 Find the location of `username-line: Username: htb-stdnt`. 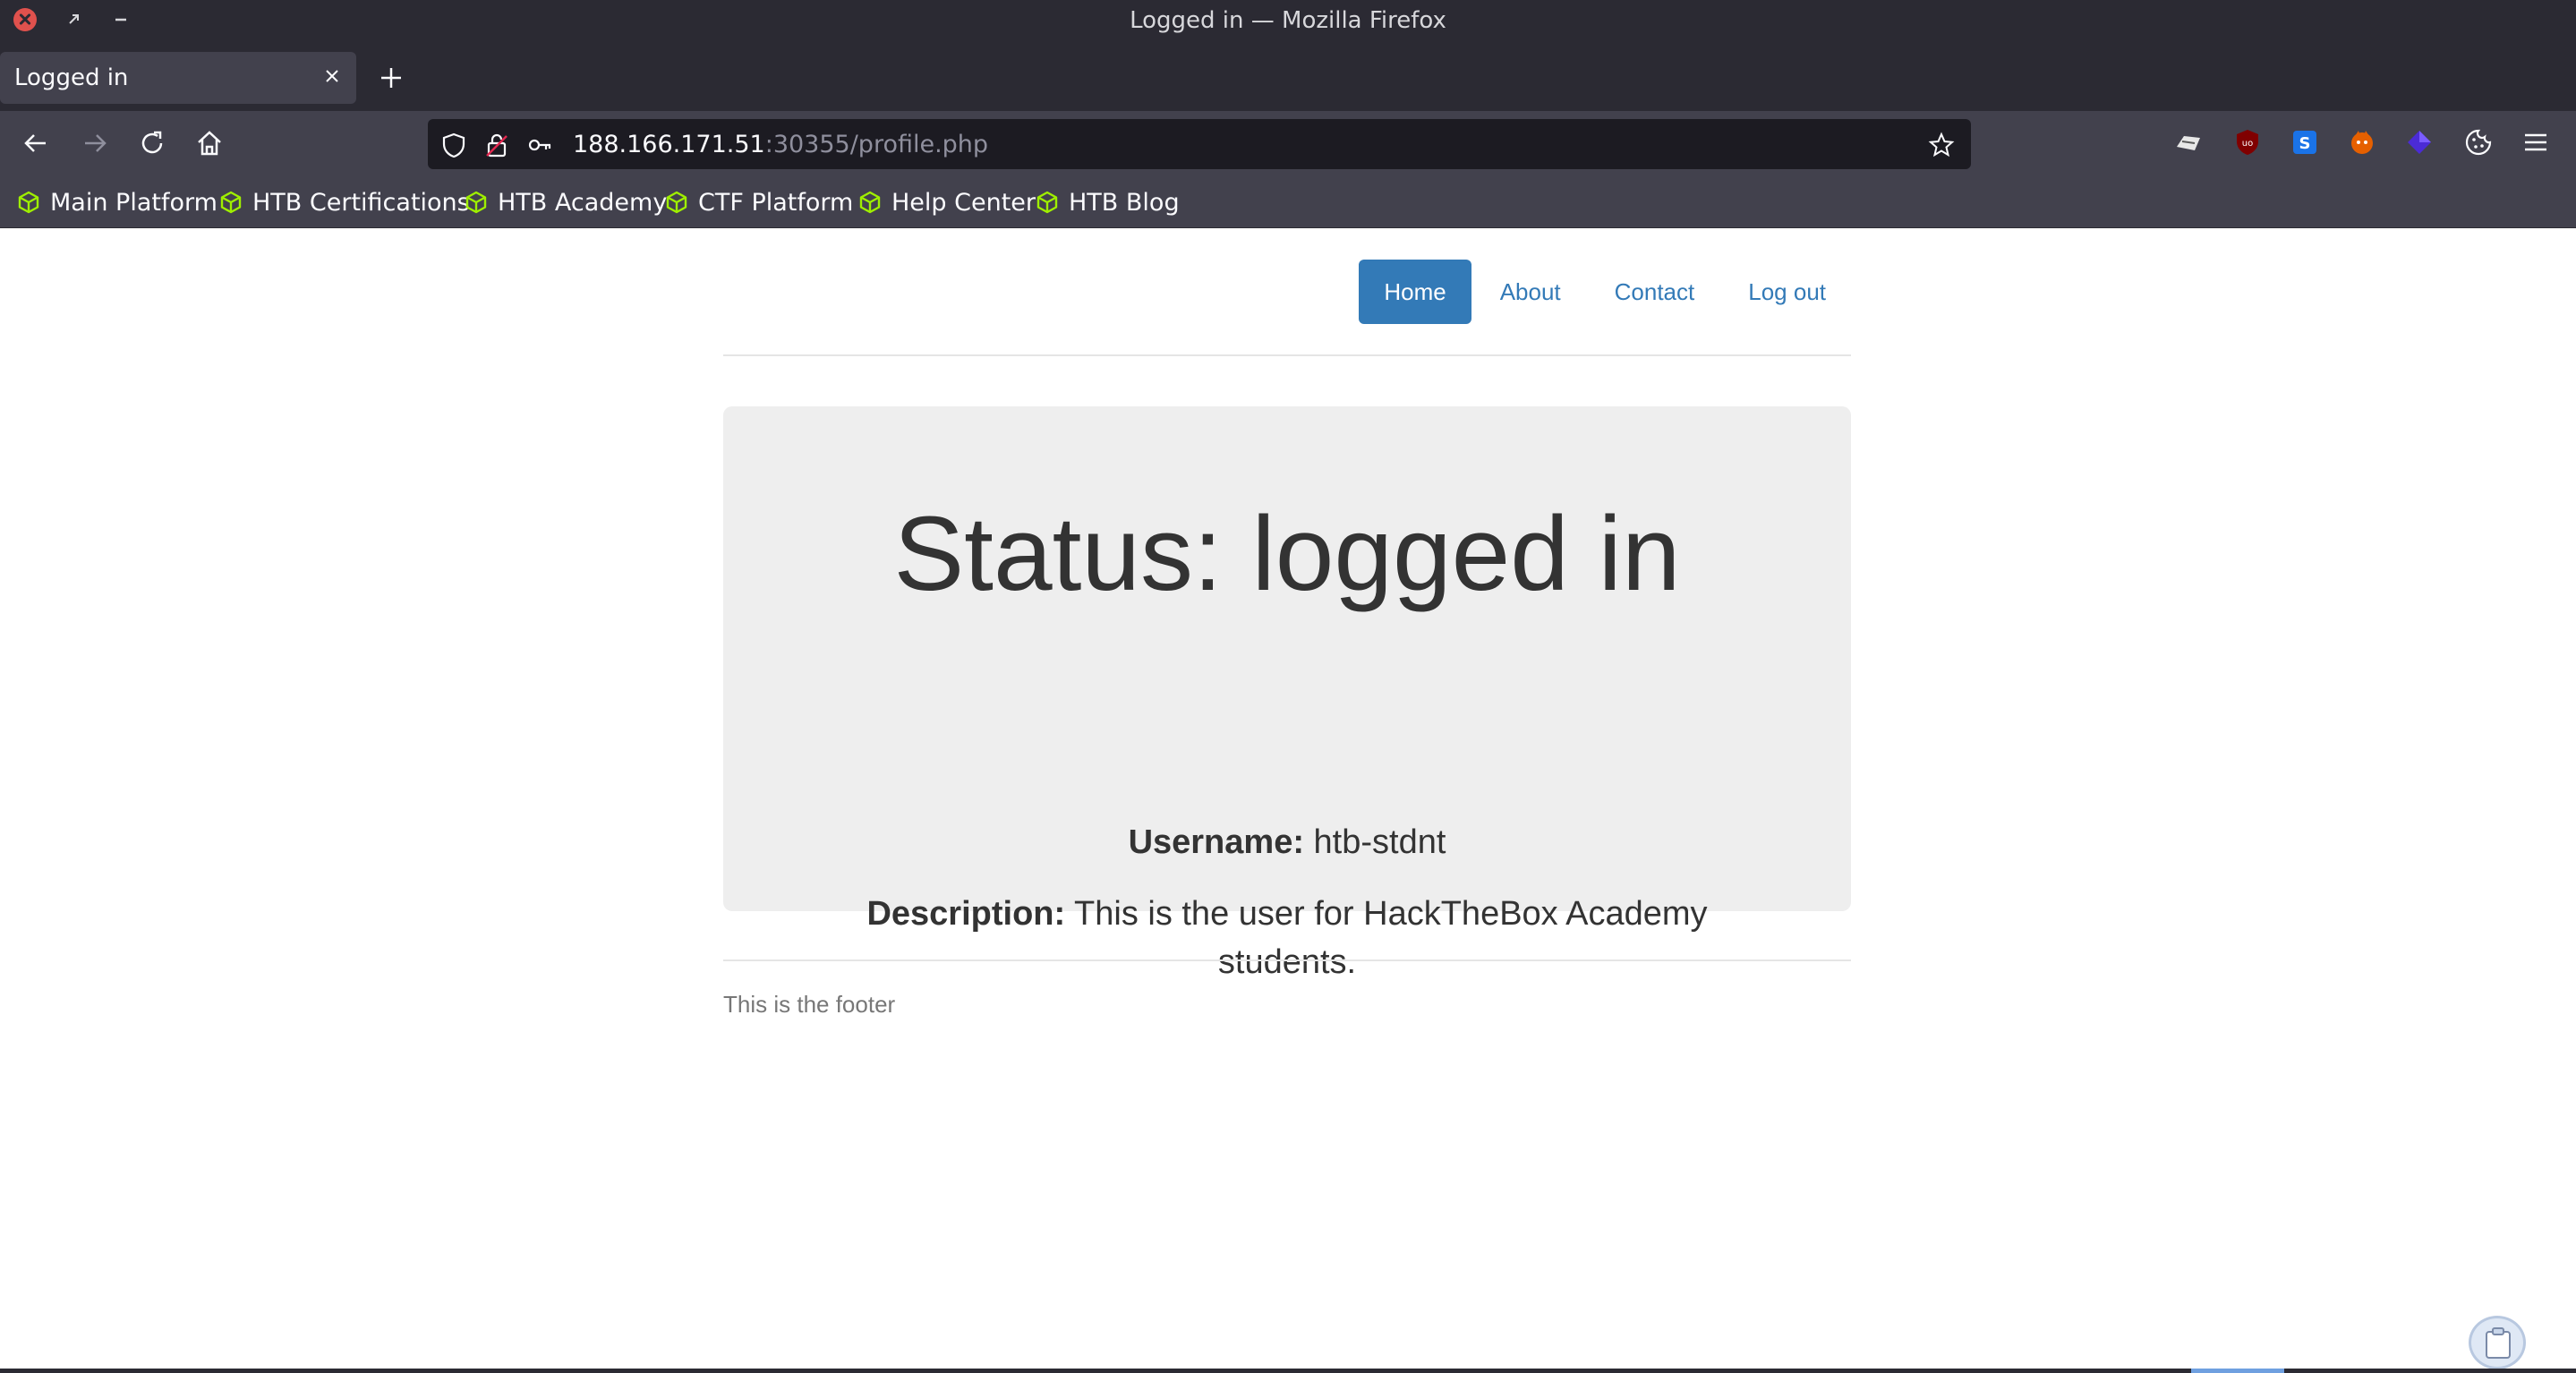

username-line: Username: htb-stdnt is located at coordinates (1287, 842).